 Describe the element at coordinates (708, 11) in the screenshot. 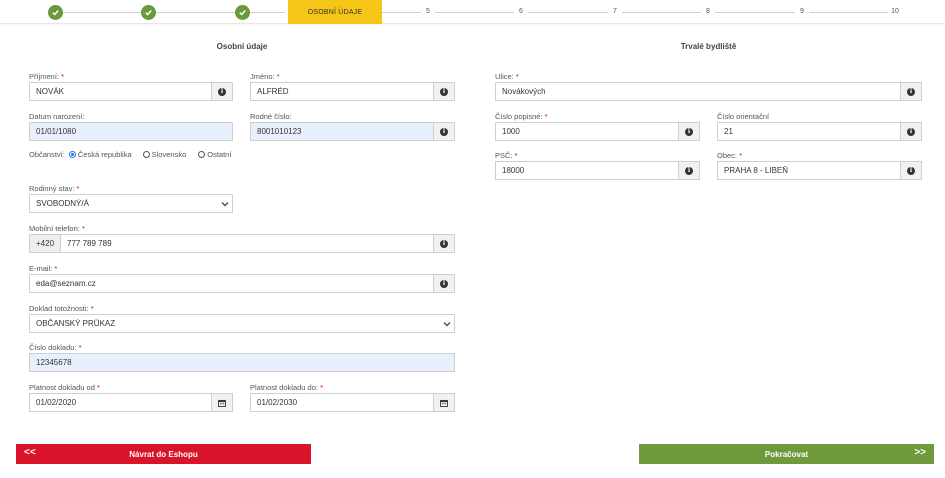

I see `step-8: 8` at that location.